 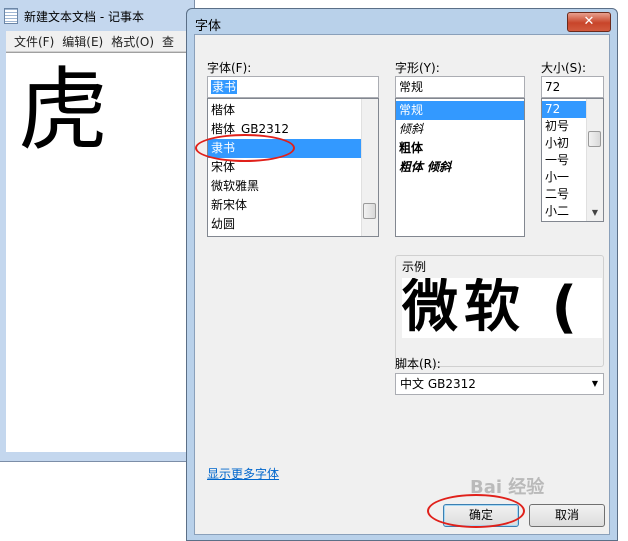 What do you see at coordinates (224, 87) in the screenshot?
I see `font-input-value: 隶书` at bounding box center [224, 87].